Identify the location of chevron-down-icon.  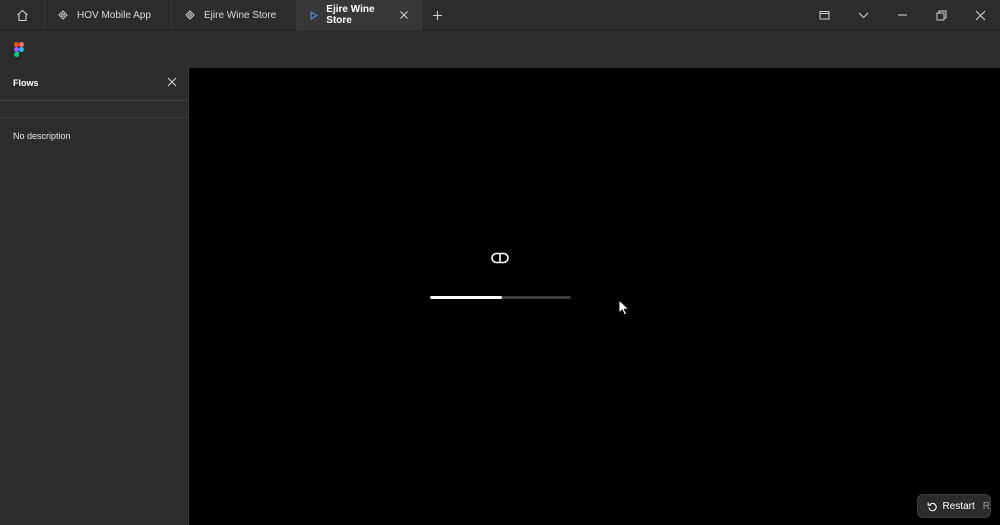
(863, 15).